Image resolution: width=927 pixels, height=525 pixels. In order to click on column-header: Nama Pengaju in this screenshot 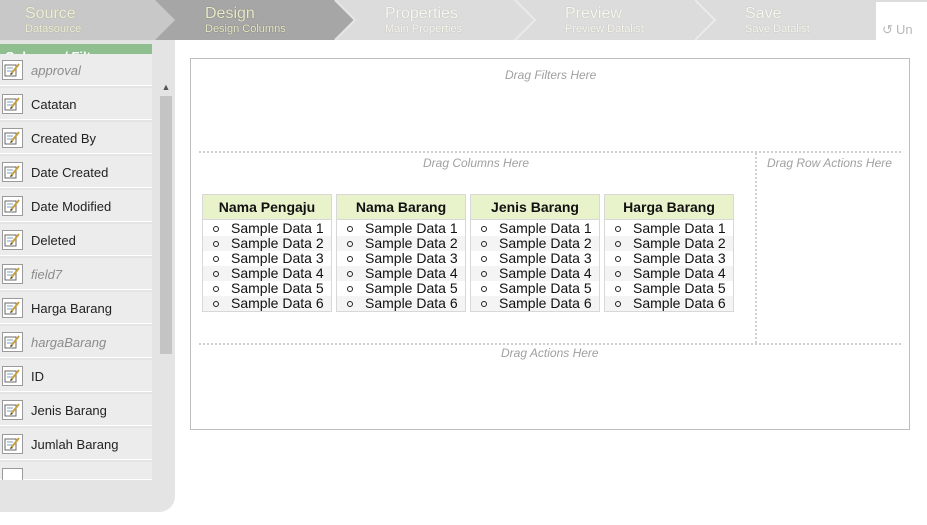, I will do `click(267, 207)`.